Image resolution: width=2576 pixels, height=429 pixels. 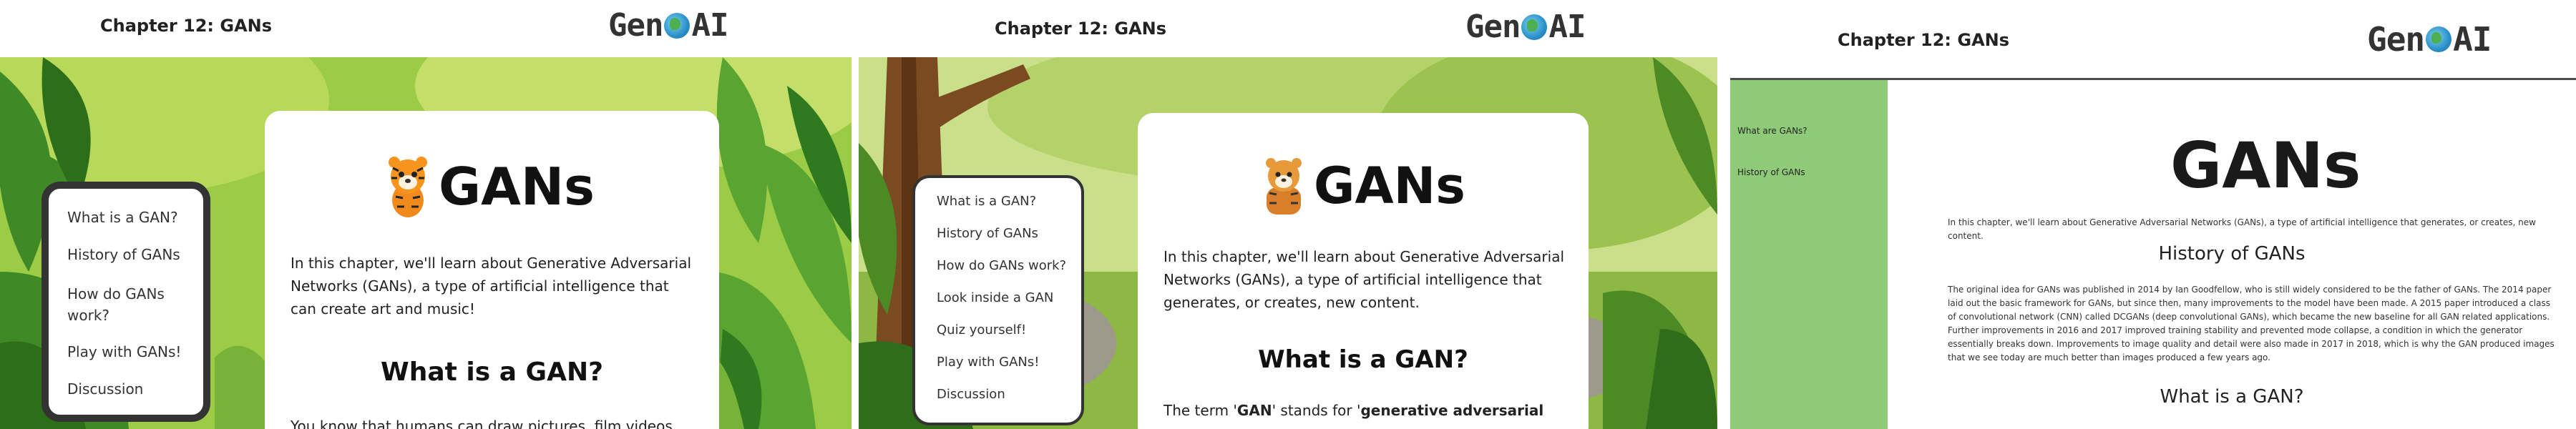 I want to click on body-text-gan: GAN, so click(x=1254, y=410).